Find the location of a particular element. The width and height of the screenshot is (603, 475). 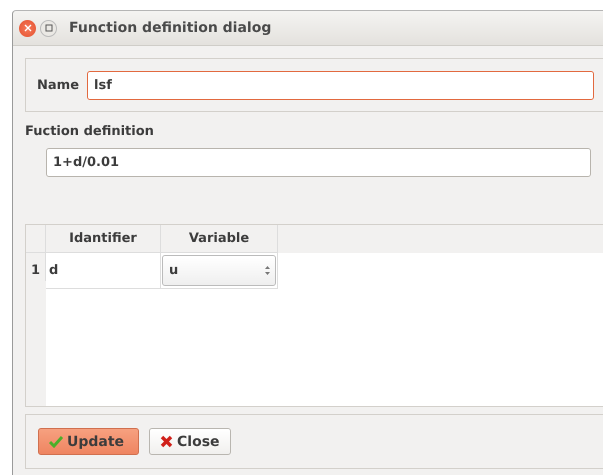

definition-label: Fuction definition is located at coordinates (90, 131).